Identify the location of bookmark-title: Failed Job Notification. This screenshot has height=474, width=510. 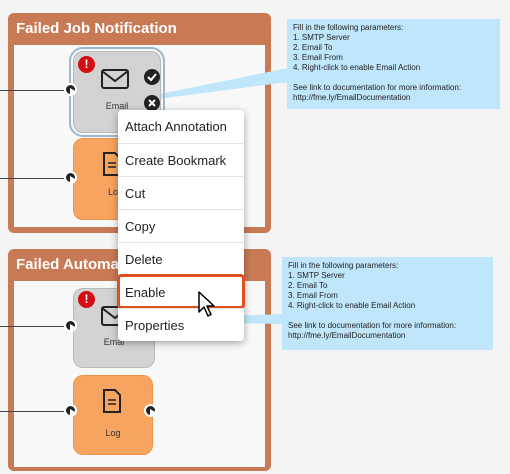
(96, 28).